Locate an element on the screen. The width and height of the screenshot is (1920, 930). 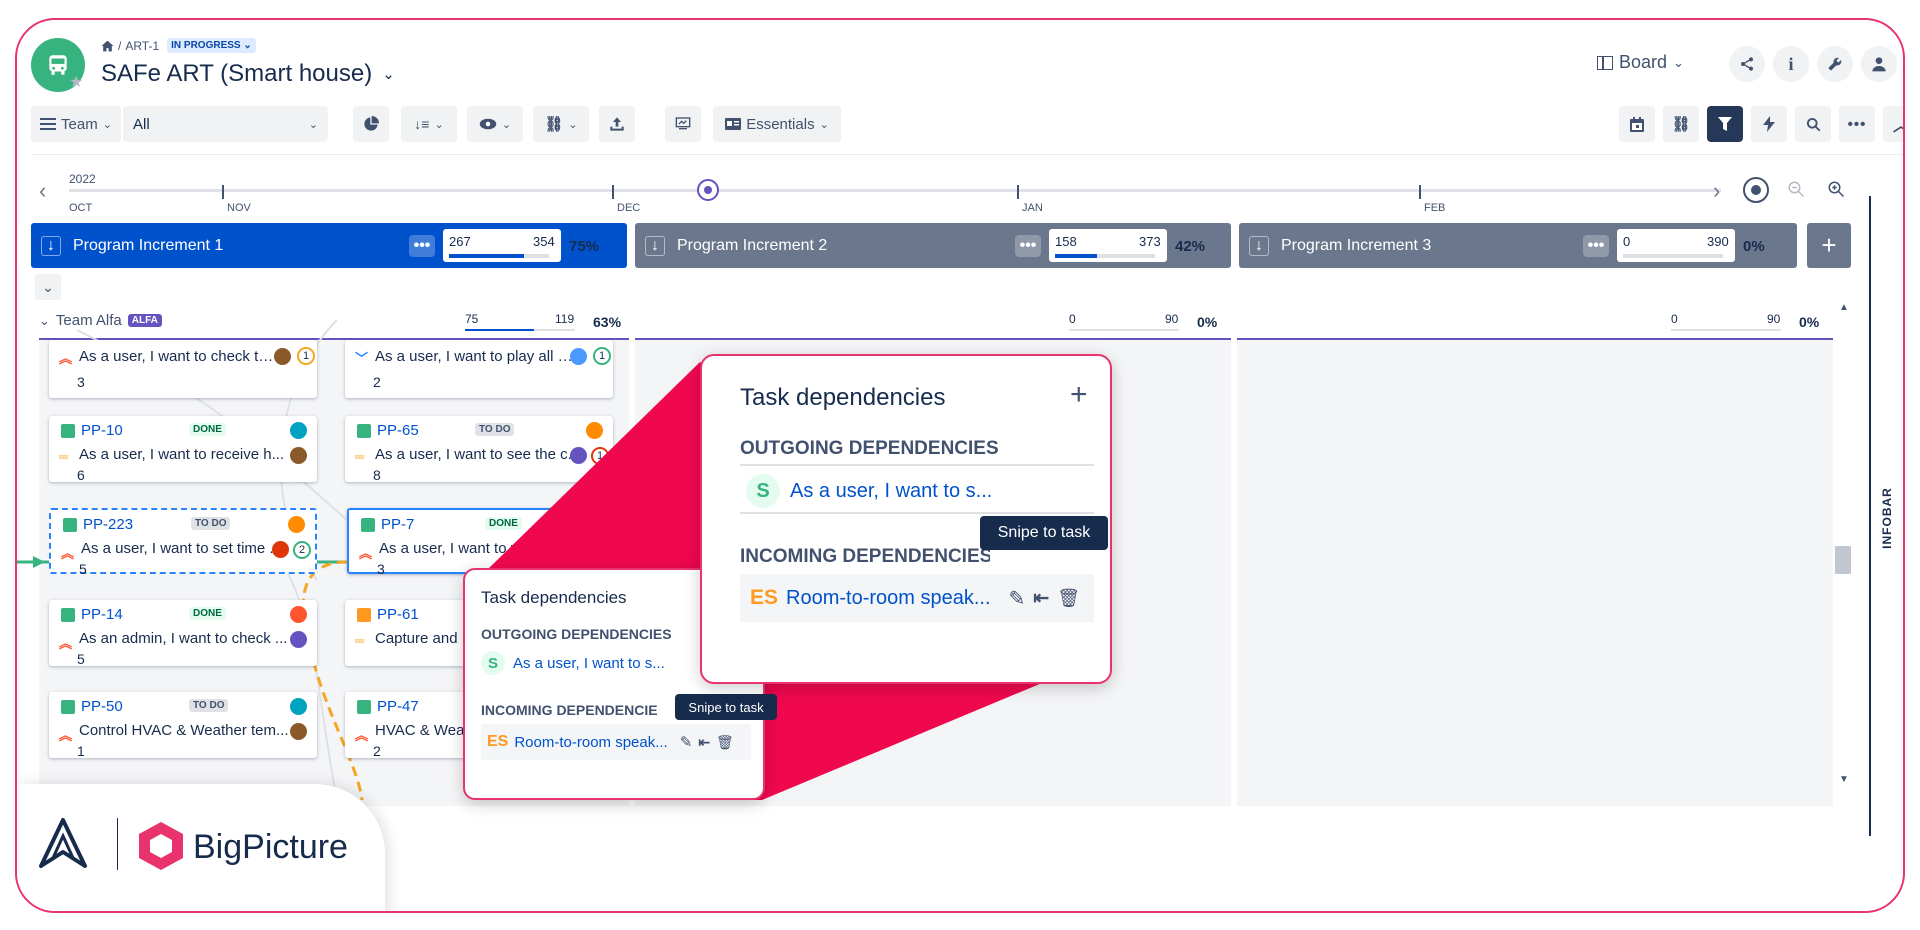
incoming-heading: INCOMING DEPENDENCIE is located at coordinates (569, 710).